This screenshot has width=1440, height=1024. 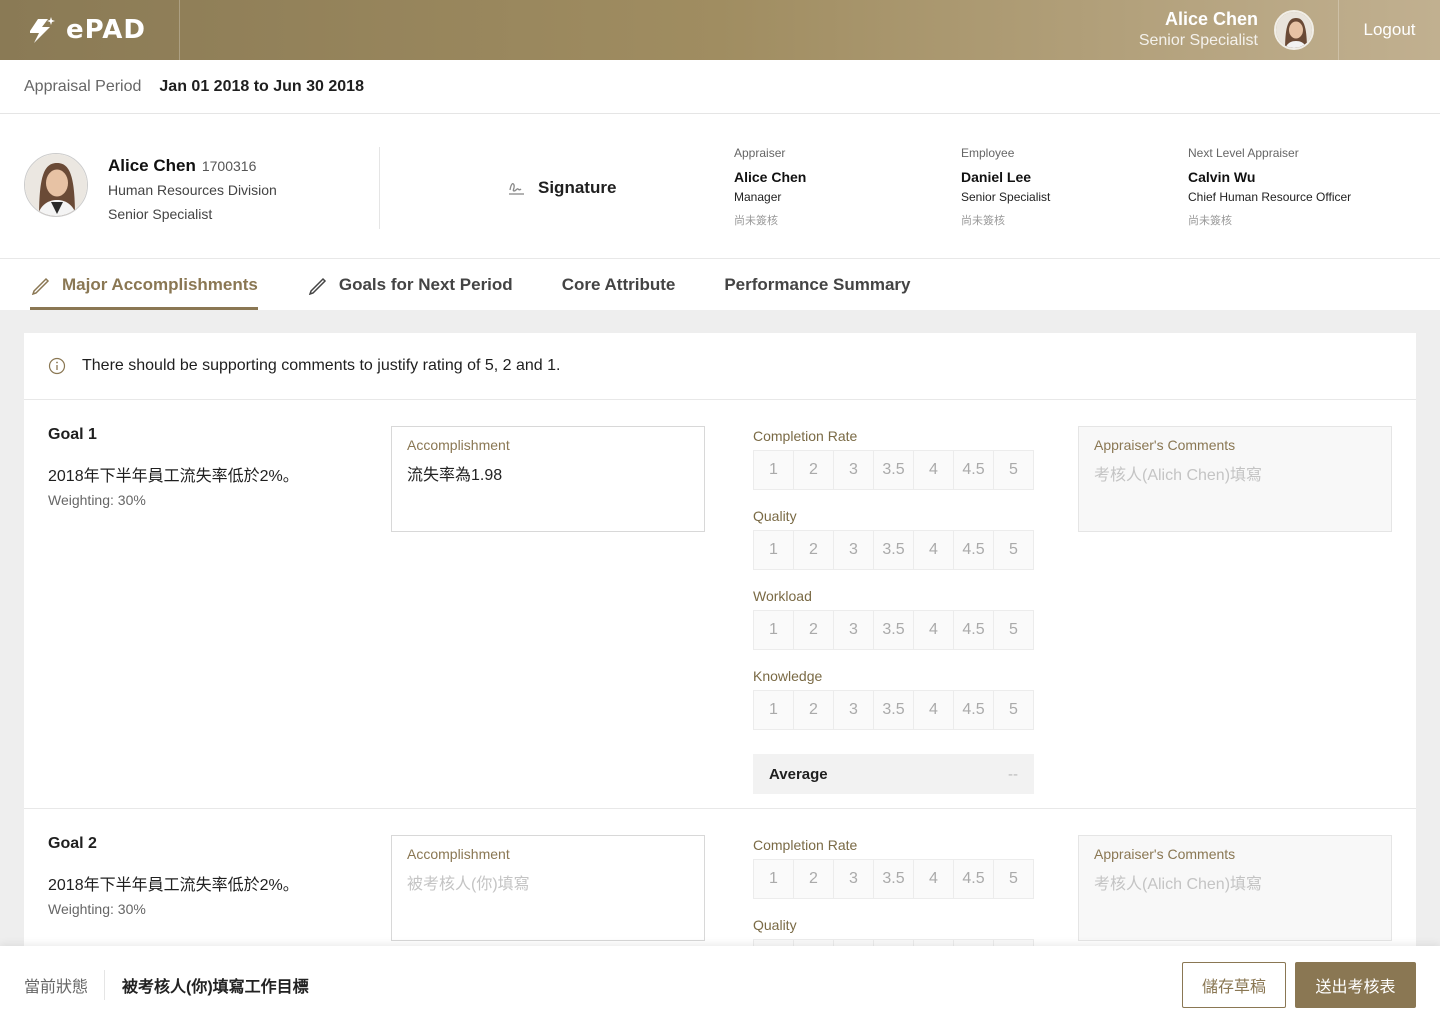 I want to click on save-draft-button: 儲存草稿, so click(x=1234, y=985).